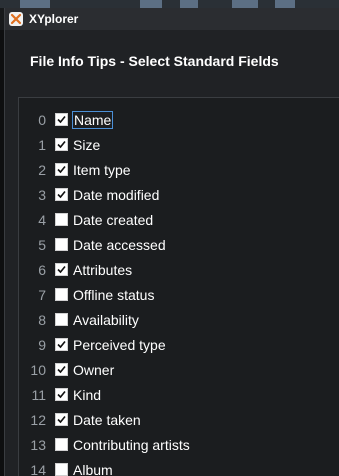 The width and height of the screenshot is (339, 476). Describe the element at coordinates (42, 319) in the screenshot. I see `field-index: 8` at that location.